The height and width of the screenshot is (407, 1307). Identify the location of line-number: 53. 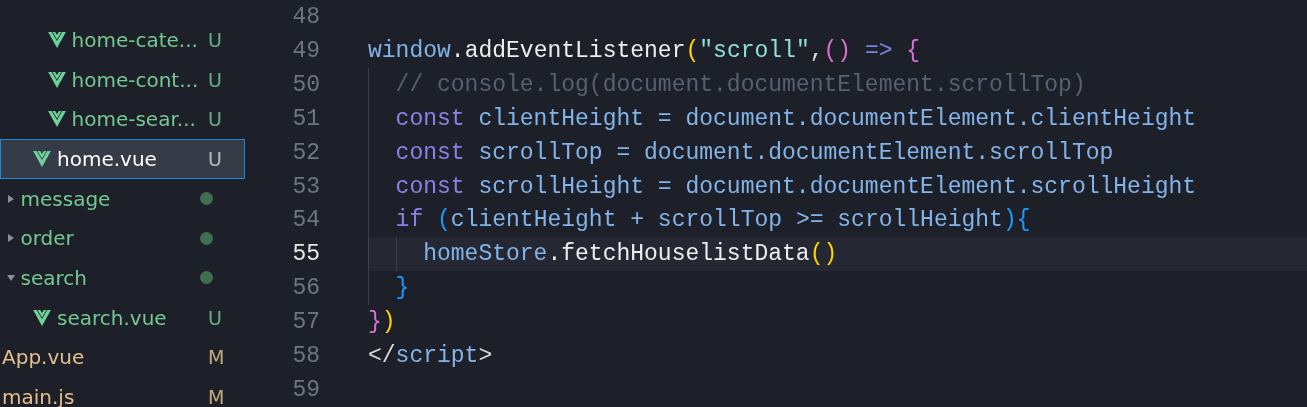
(305, 186).